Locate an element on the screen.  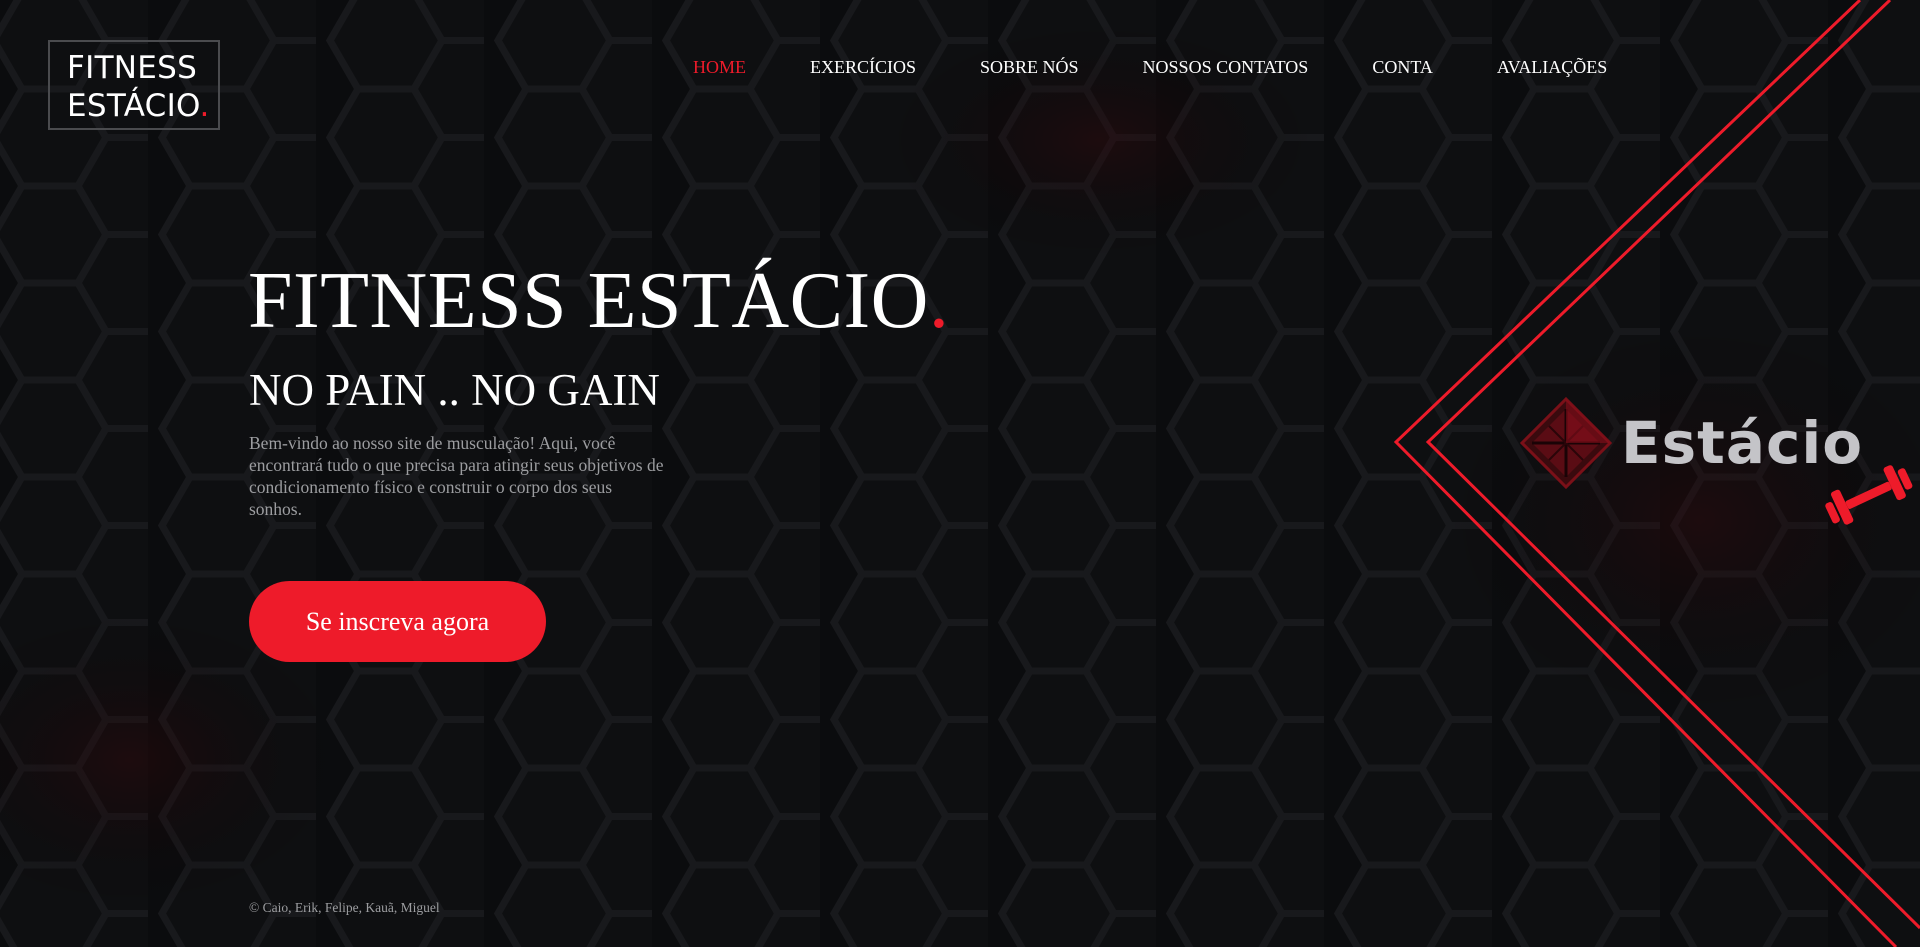
nav-sobre-nos: SOBRE NÓS is located at coordinates (1029, 67).